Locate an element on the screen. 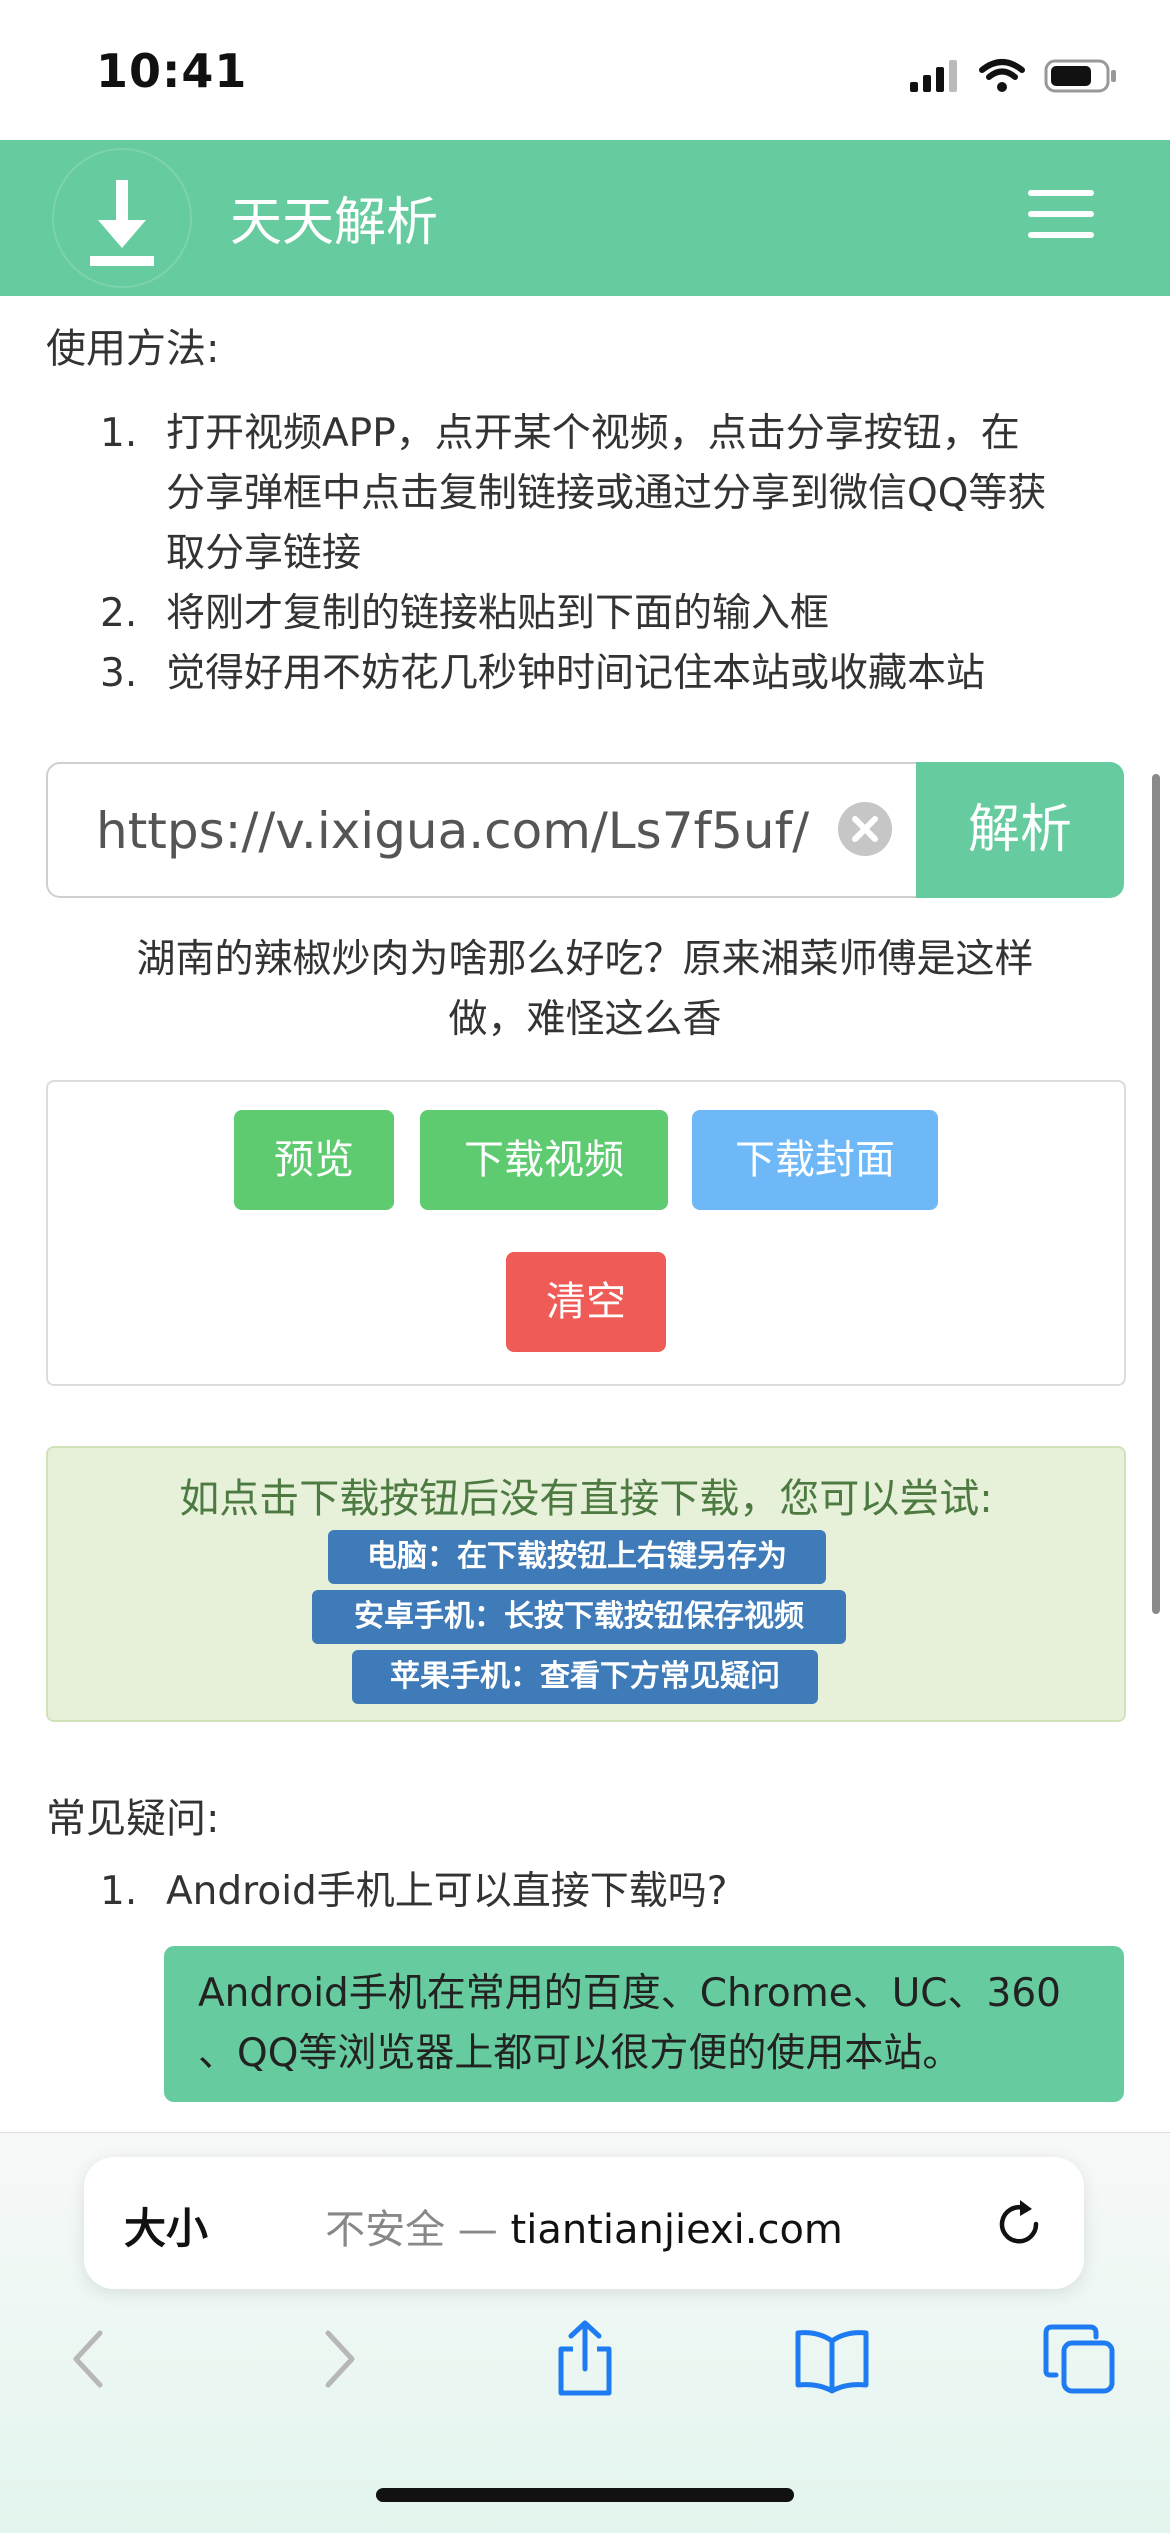  site-logo is located at coordinates (122, 218).